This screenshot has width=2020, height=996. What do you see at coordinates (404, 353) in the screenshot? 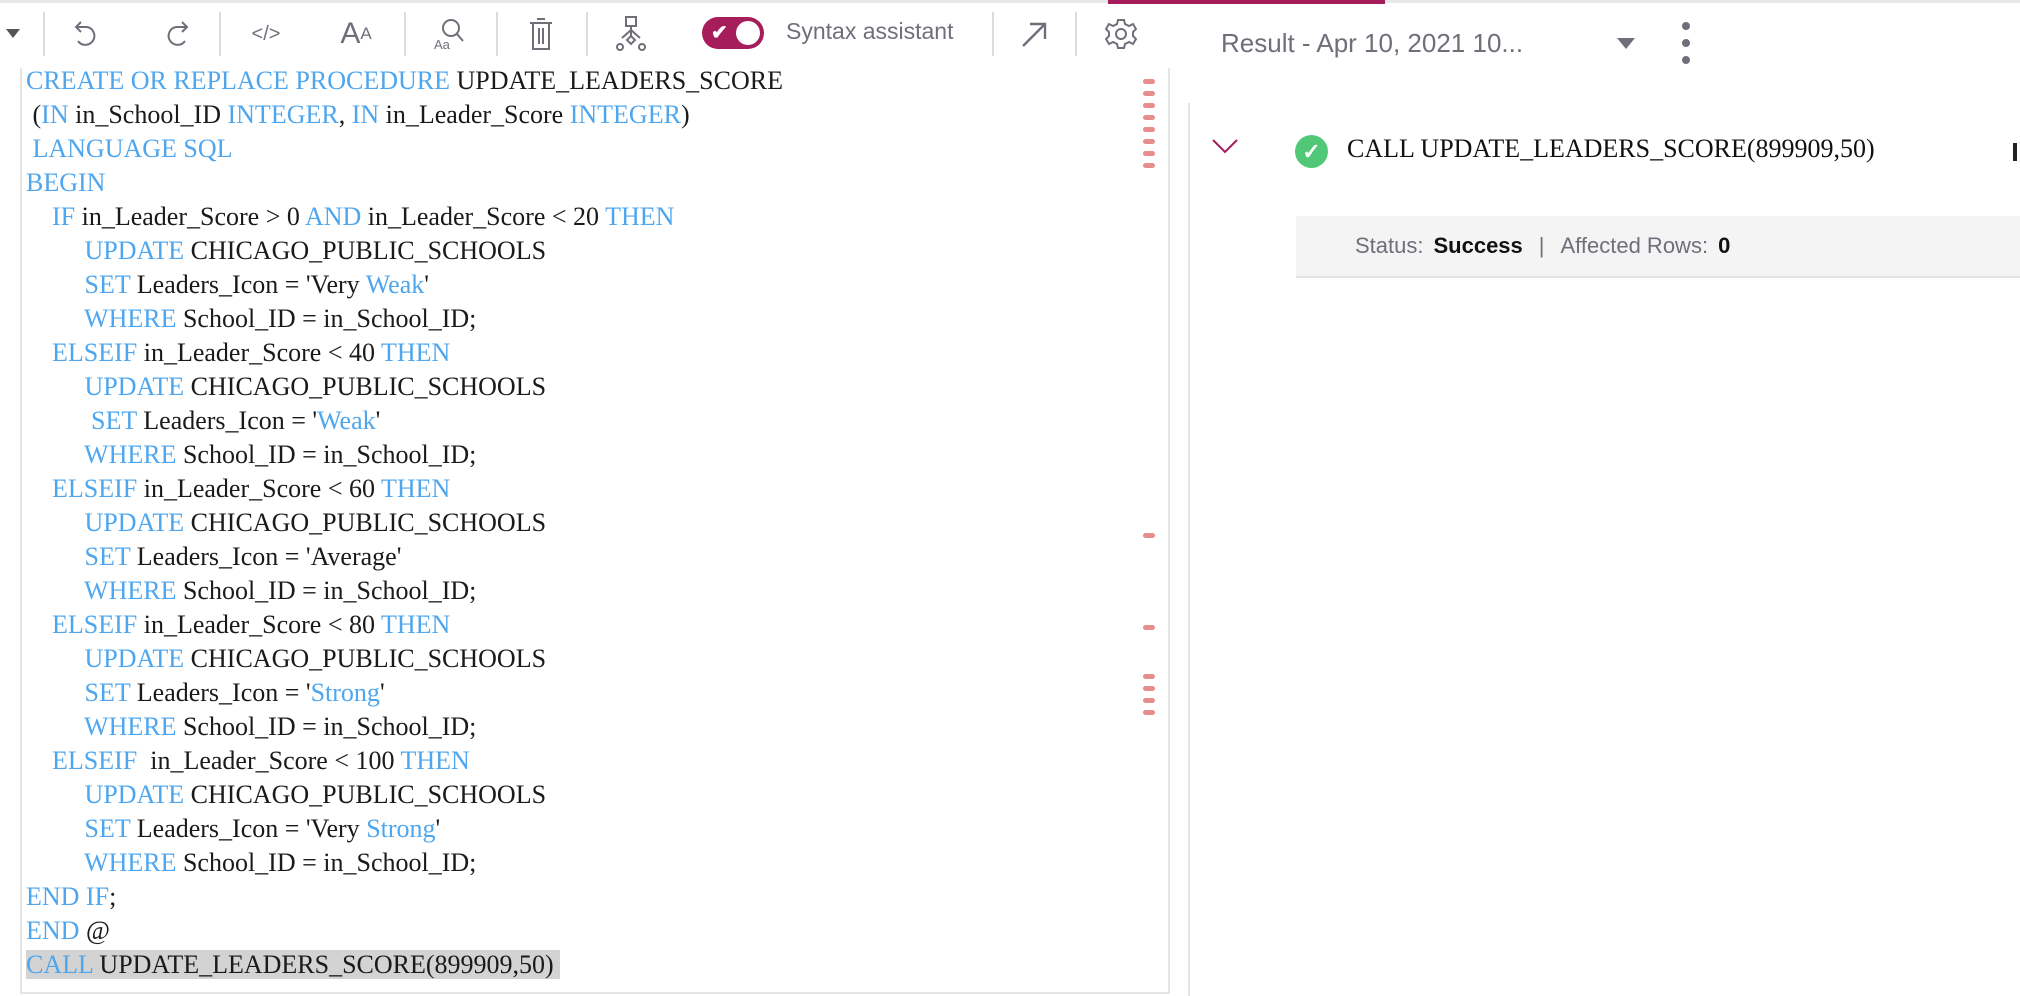
I see `code-line: ELSEIF in_Leader_Score < 40 THEN` at bounding box center [404, 353].